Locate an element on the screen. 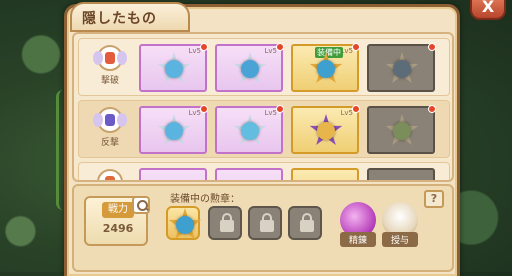 This screenshot has height=276, width=512. category-badge: 反撃 is located at coordinates (110, 130).